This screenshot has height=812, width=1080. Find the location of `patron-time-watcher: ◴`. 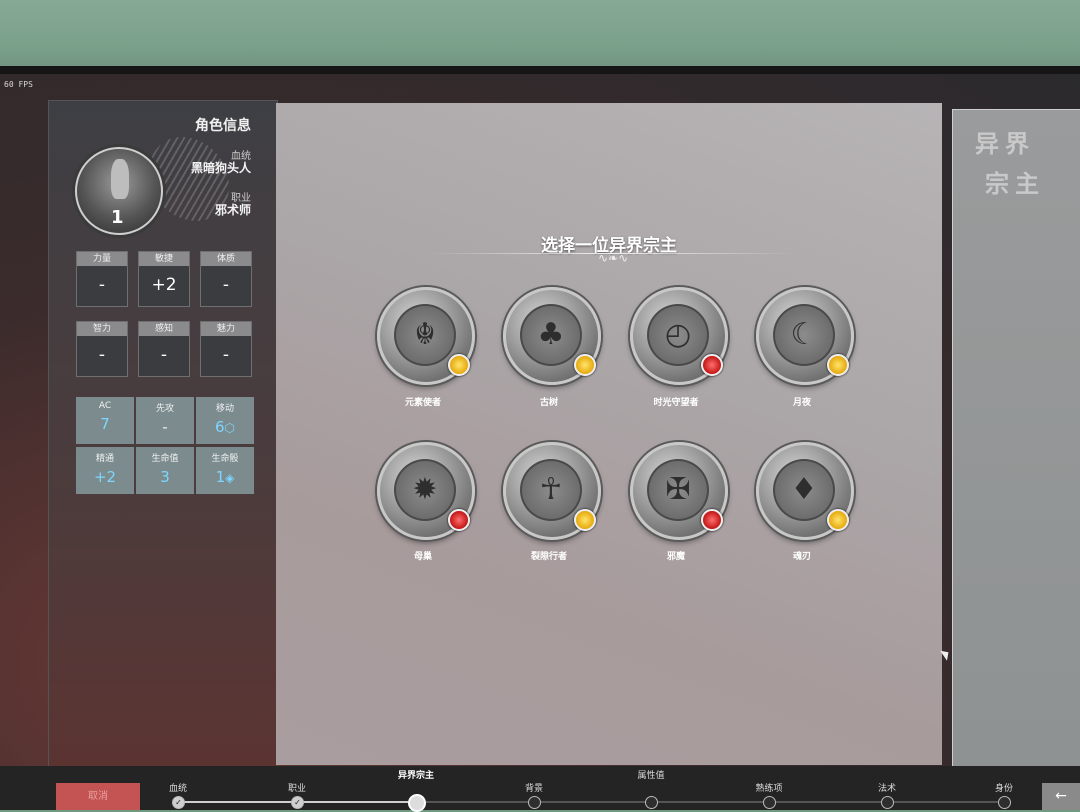

patron-time-watcher: ◴ is located at coordinates (679, 336).